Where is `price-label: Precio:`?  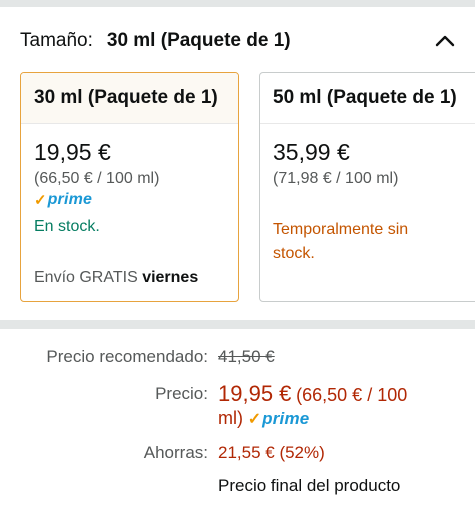 price-label: Precio: is located at coordinates (181, 393).